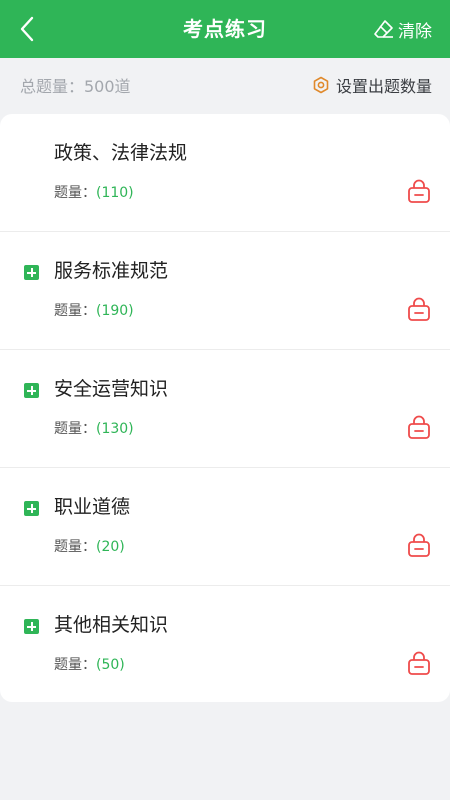  Describe the element at coordinates (115, 311) in the screenshot. I see `count-value: (190)` at that location.